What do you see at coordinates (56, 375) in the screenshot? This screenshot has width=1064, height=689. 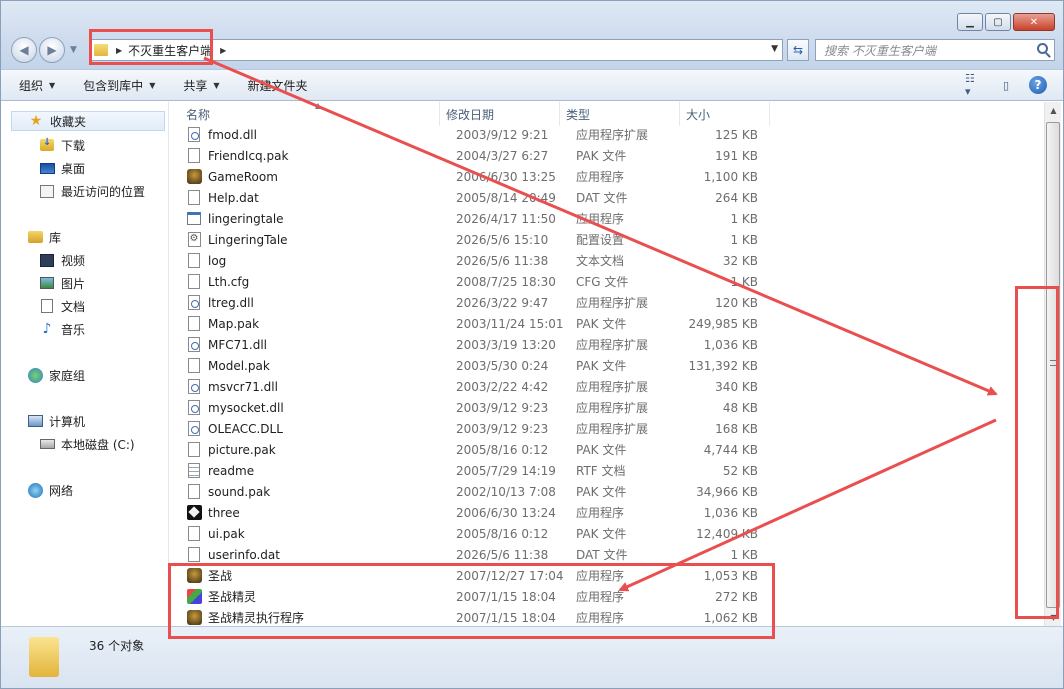 I see `sidebar-item-homegroup: 家庭组` at bounding box center [56, 375].